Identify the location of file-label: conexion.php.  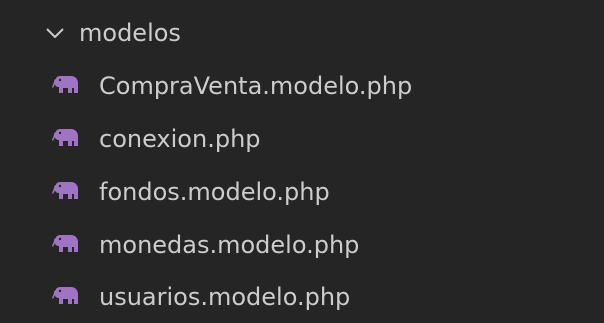
(180, 139).